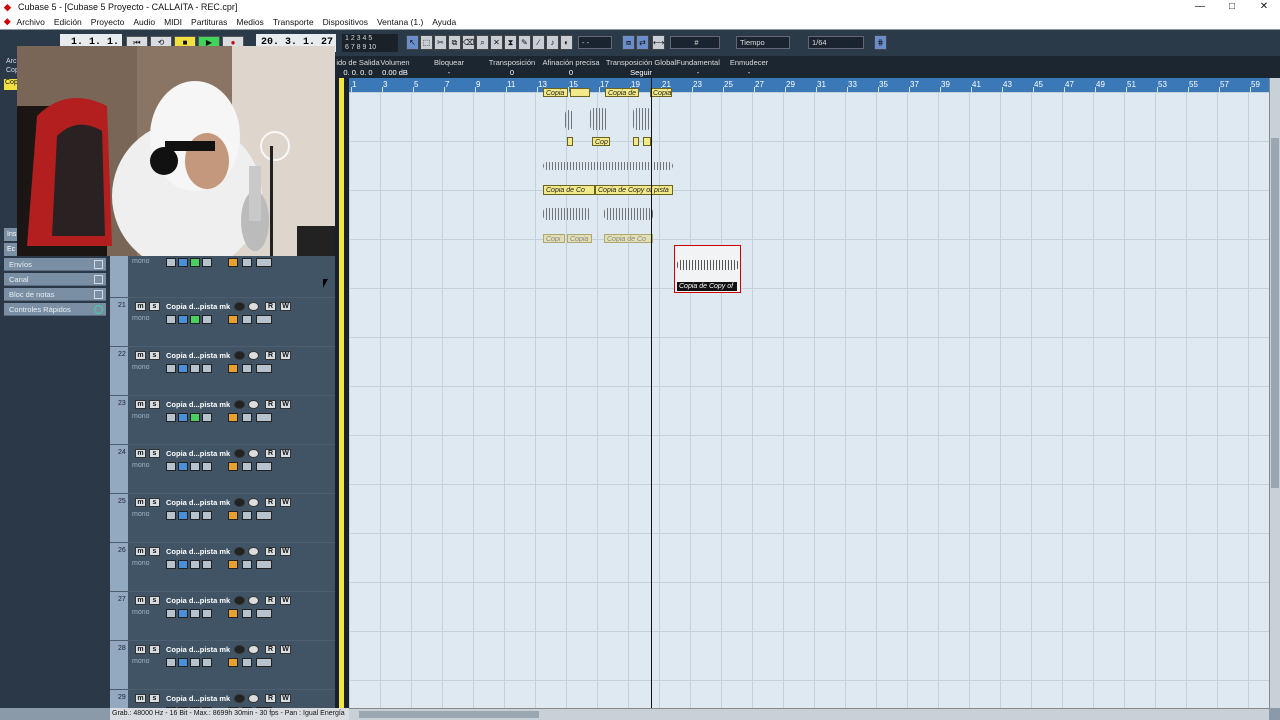  Describe the element at coordinates (345, 22) in the screenshot. I see `menu-dispositivos: Dispositivos` at that location.